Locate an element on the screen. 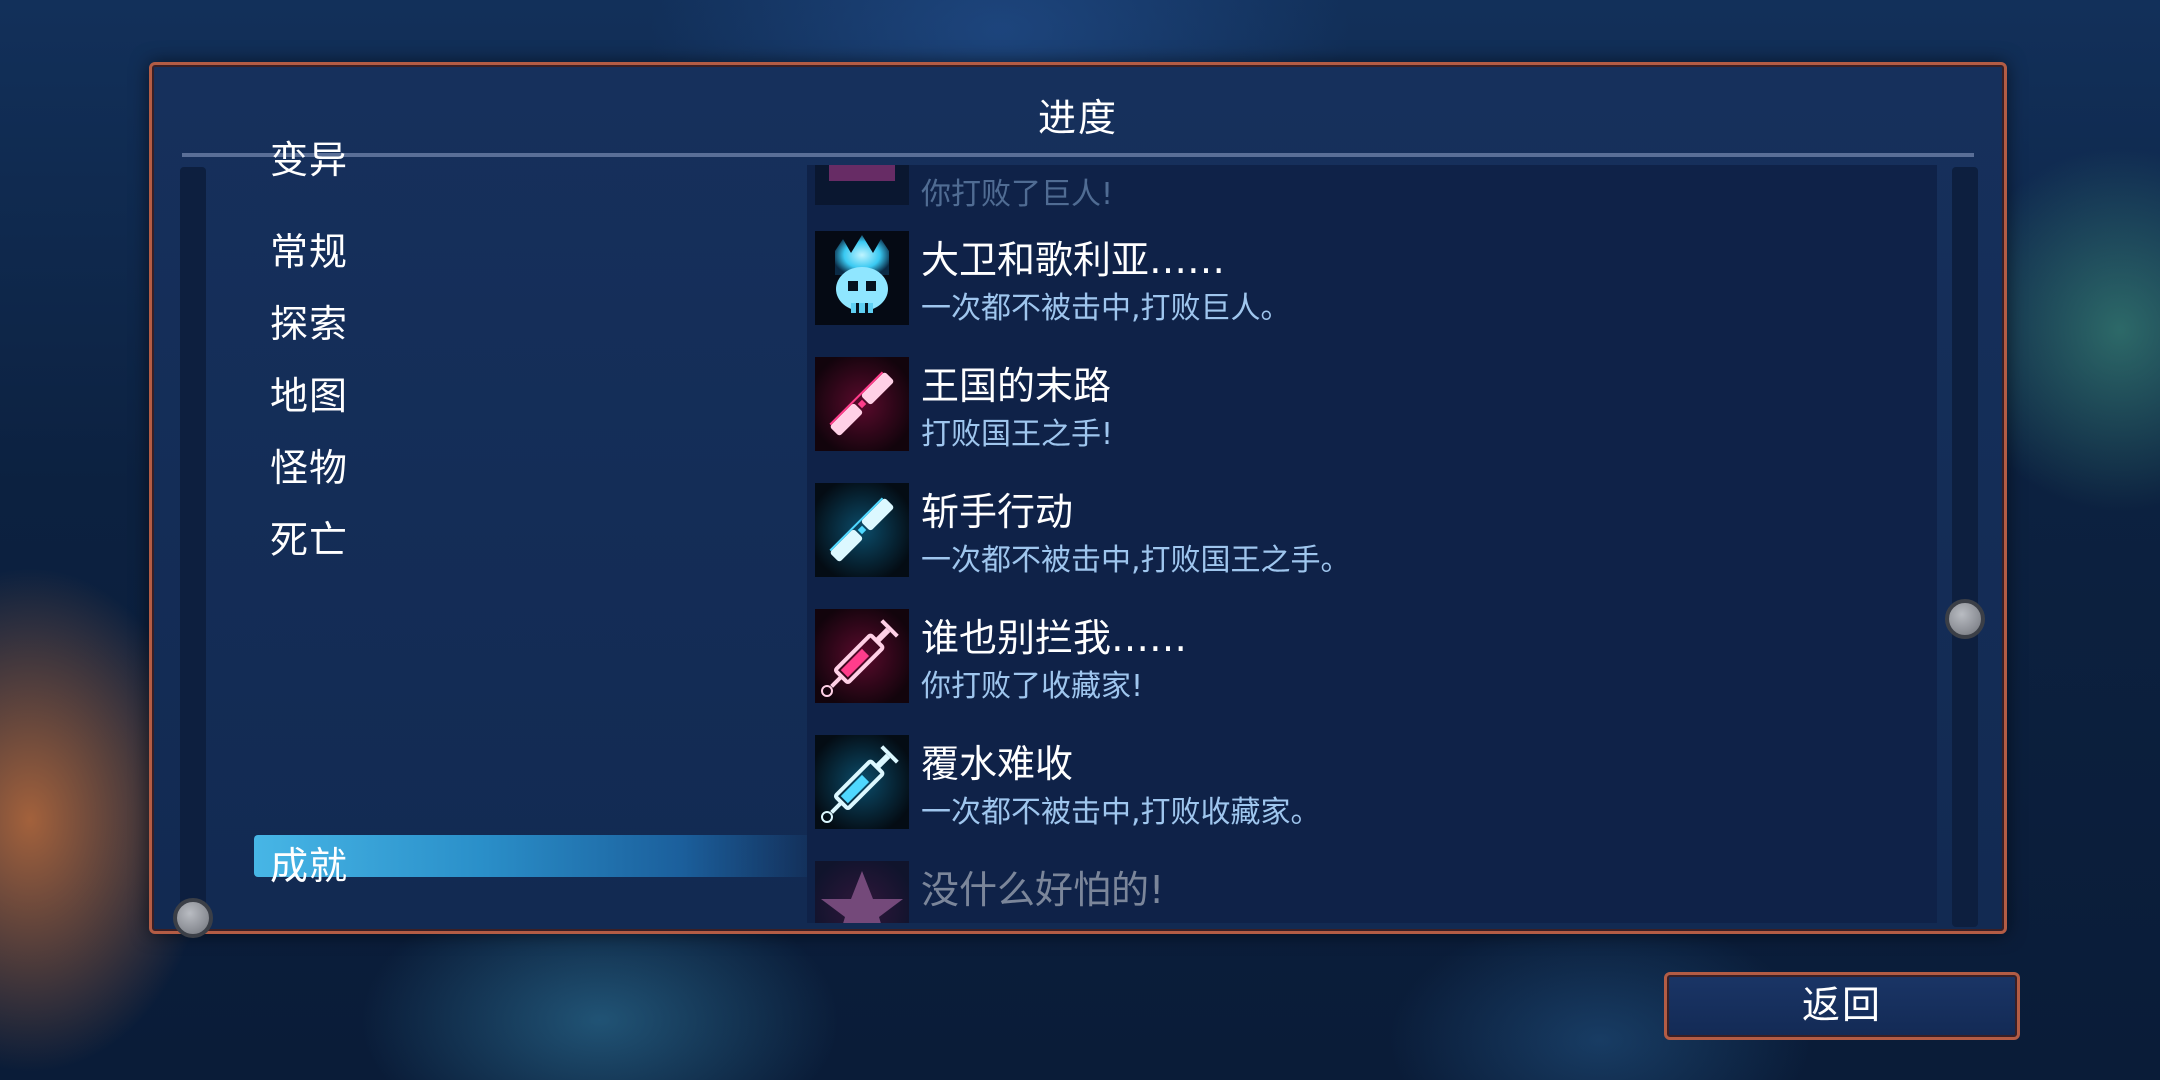  category-scrollbar is located at coordinates (193, 547).